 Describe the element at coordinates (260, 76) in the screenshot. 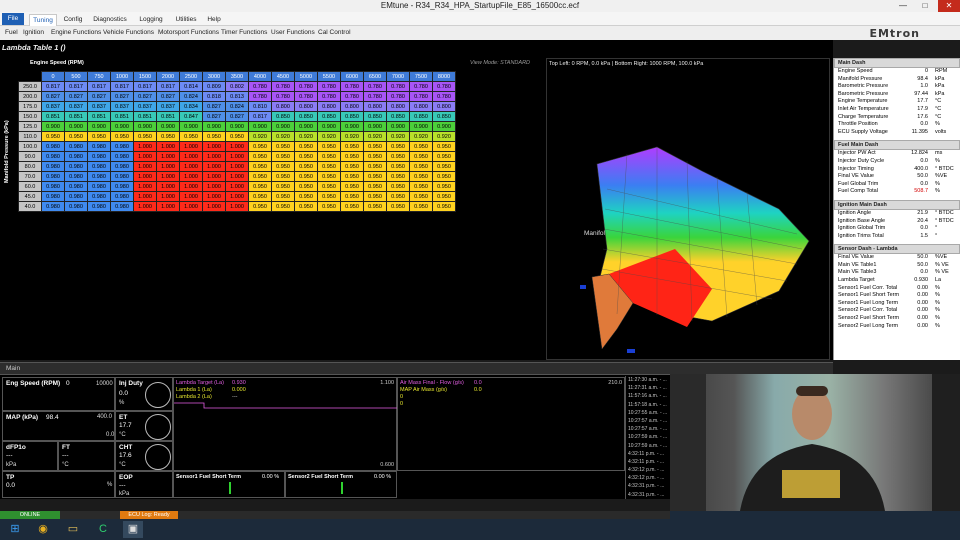

I see `rpm-axis-cell: 4000` at that location.